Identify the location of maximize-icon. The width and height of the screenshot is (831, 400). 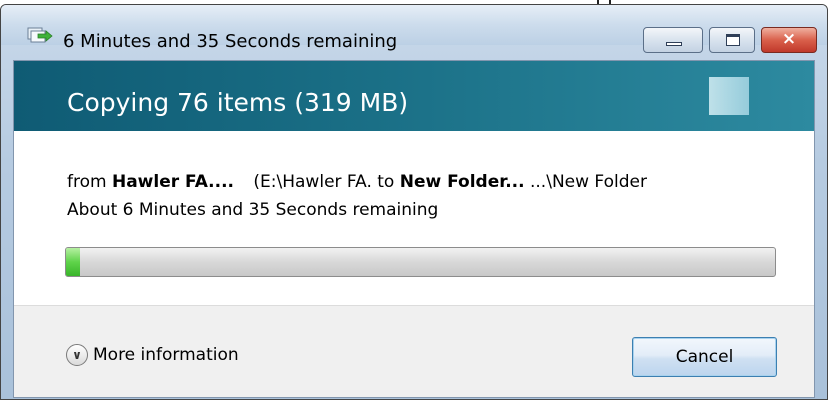
(733, 40).